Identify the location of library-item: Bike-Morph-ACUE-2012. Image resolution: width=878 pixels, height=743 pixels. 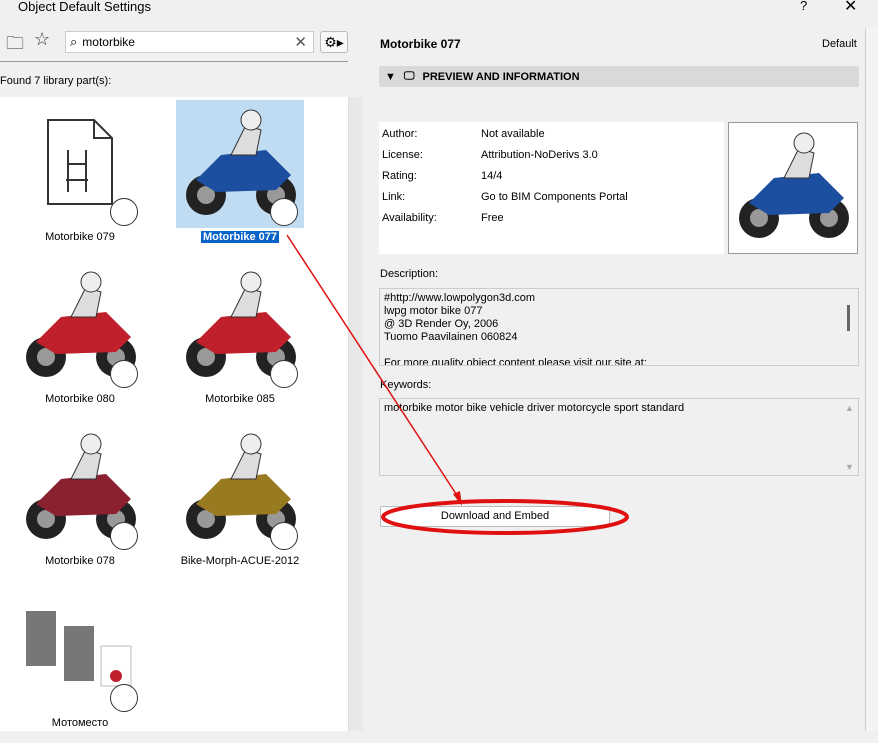
(240, 501).